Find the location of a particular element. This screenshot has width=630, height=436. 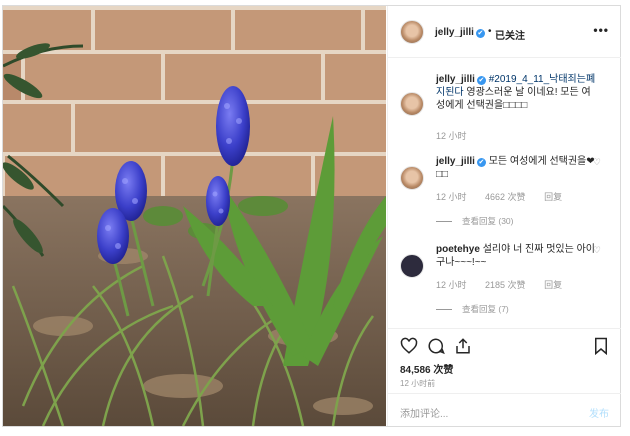

share-icon is located at coordinates (463, 346).